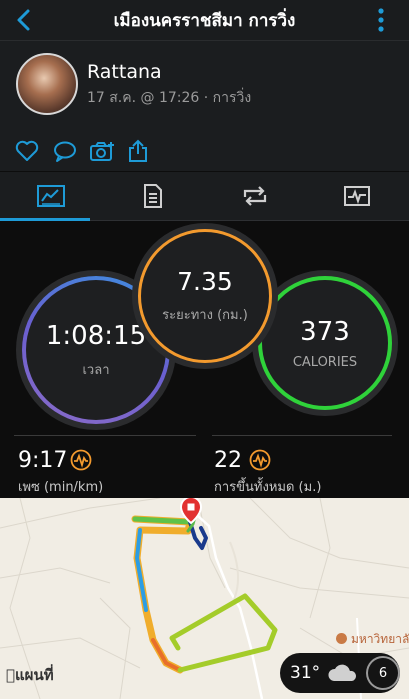  I want to click on repeat-icon, so click(255, 196).